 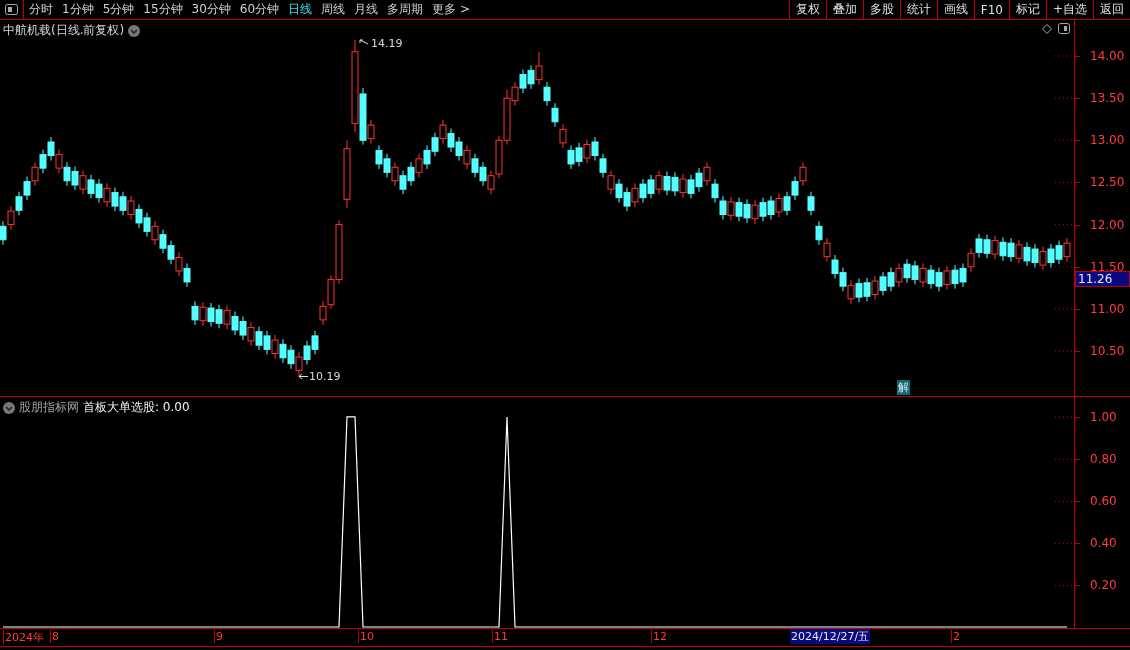 I want to click on toolbar-button: +自选, so click(x=1069, y=9).